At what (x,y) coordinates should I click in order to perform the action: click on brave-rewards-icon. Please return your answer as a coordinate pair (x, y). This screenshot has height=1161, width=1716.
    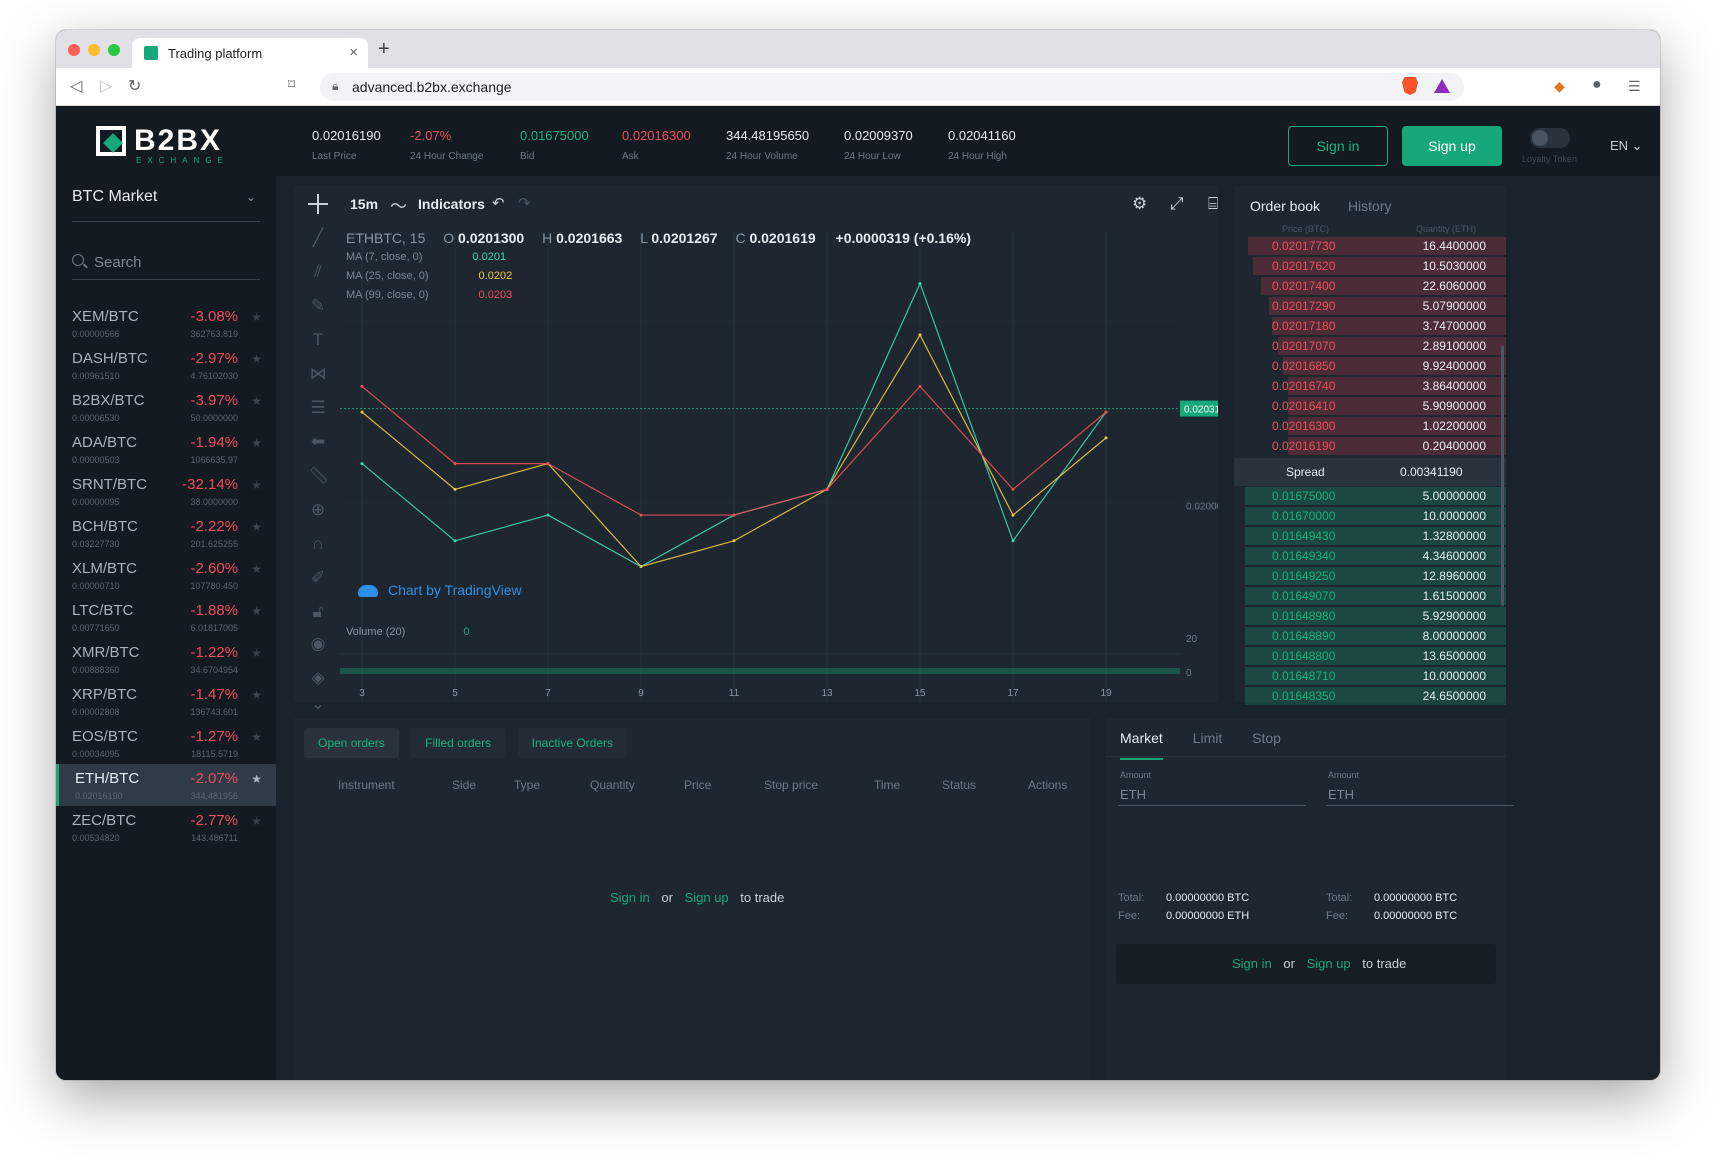
    Looking at the image, I should click on (1442, 86).